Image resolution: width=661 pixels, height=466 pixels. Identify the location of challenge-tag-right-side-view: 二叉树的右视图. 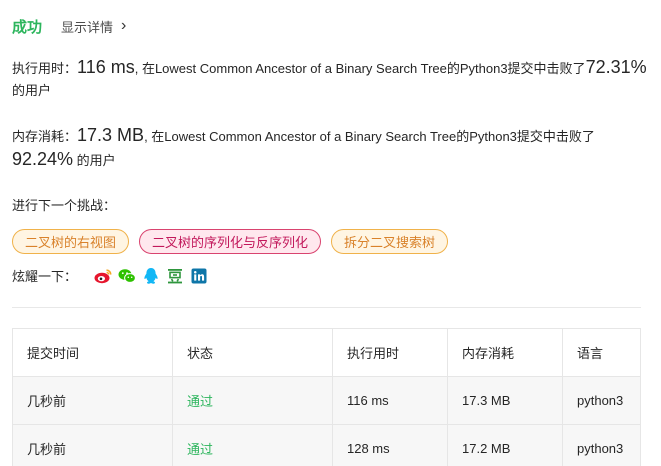
(71, 241).